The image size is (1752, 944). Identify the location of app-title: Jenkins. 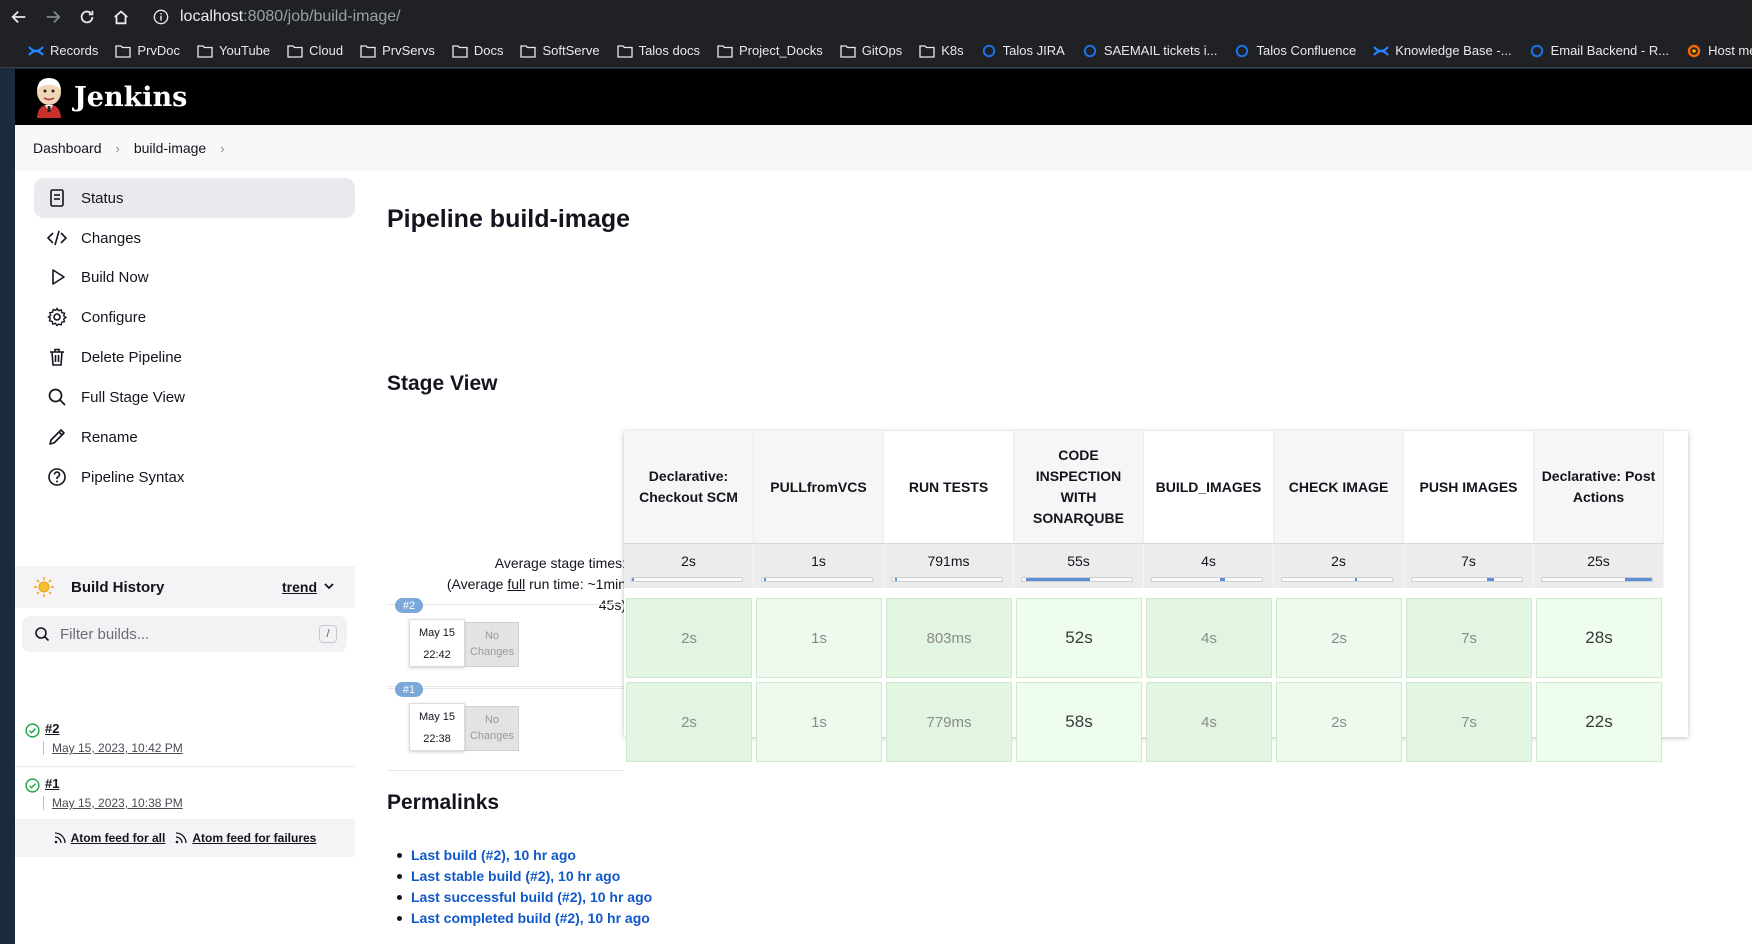
(130, 97).